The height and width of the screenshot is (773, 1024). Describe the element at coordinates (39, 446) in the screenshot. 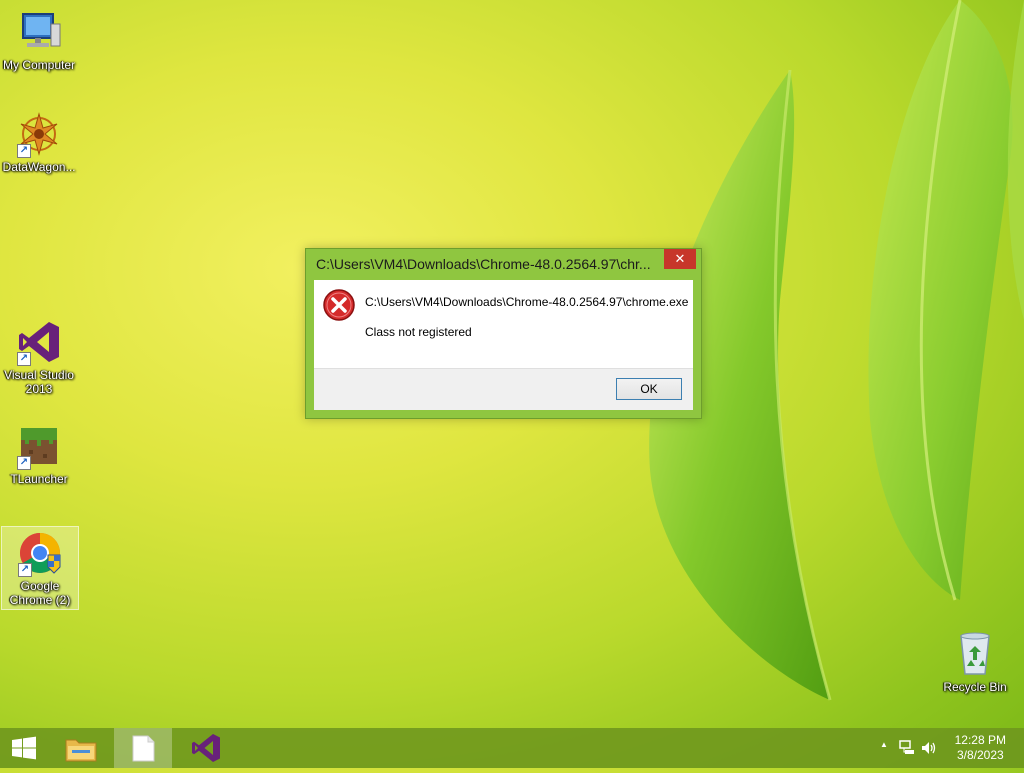

I see `tlauncher-grass-block-icon: ↗` at that location.